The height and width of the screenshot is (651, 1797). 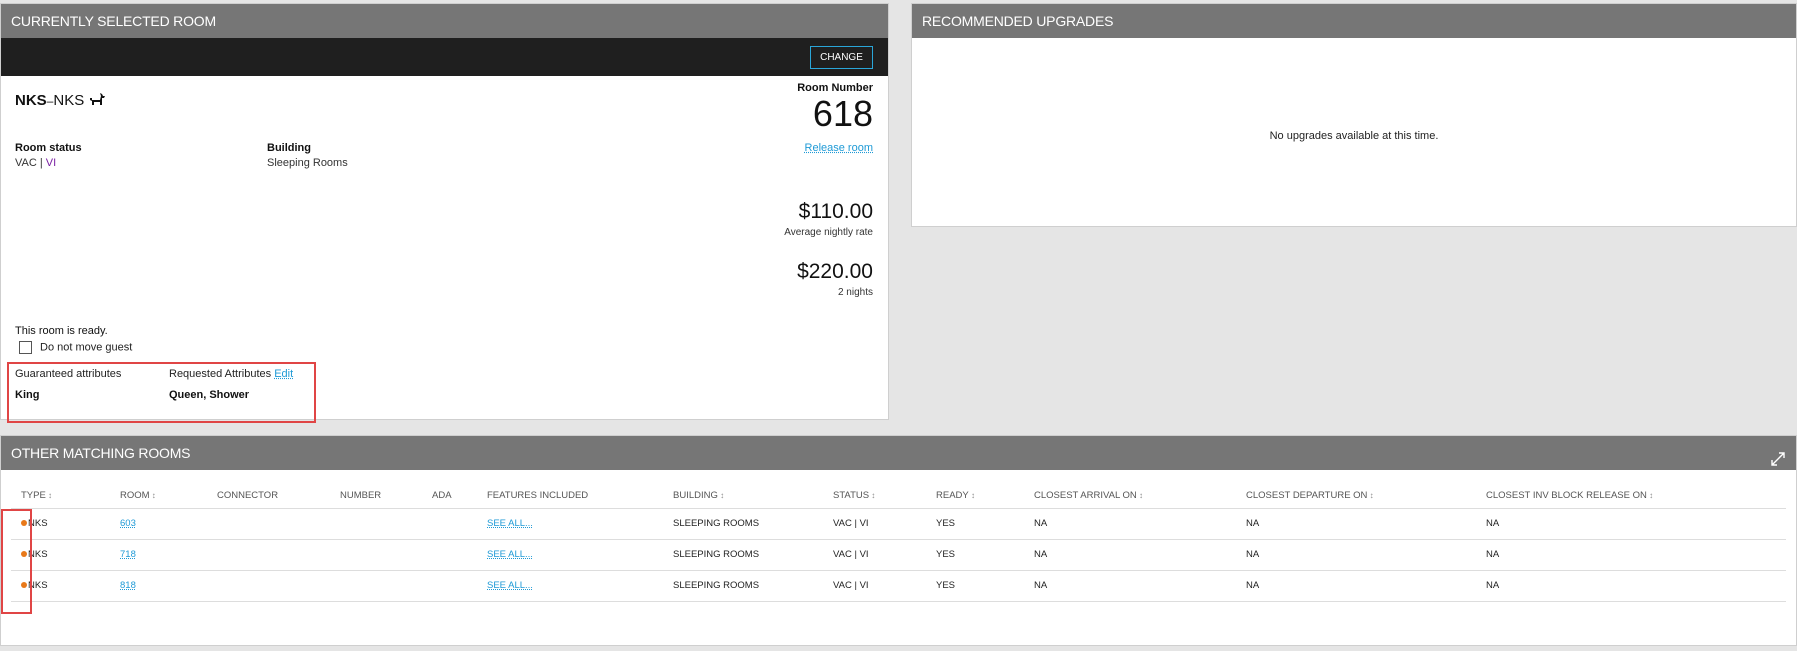 What do you see at coordinates (442, 496) in the screenshot?
I see `column-header-label: ADA` at bounding box center [442, 496].